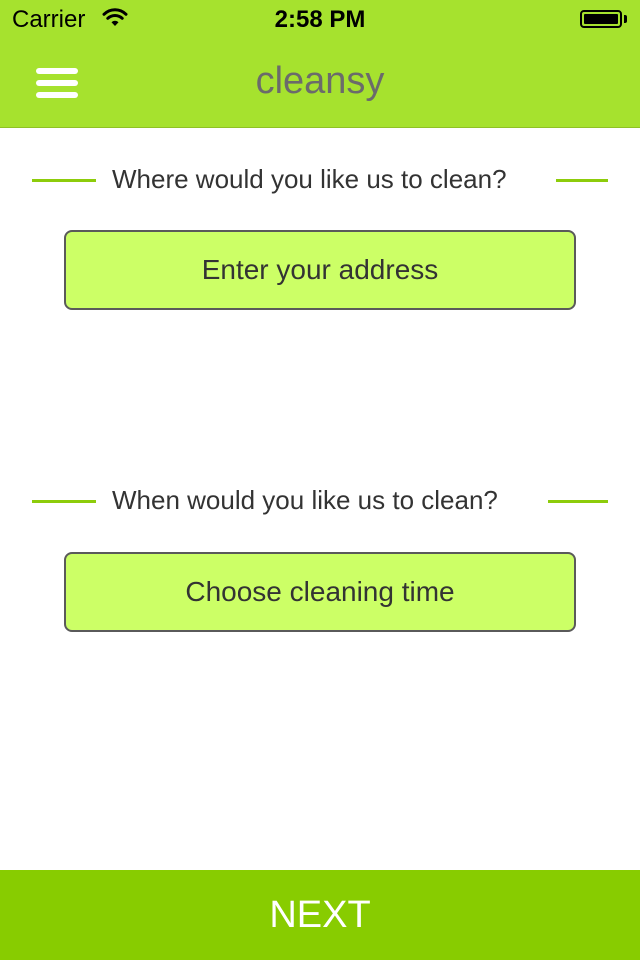  I want to click on status-time: 2:58 PM, so click(320, 19).